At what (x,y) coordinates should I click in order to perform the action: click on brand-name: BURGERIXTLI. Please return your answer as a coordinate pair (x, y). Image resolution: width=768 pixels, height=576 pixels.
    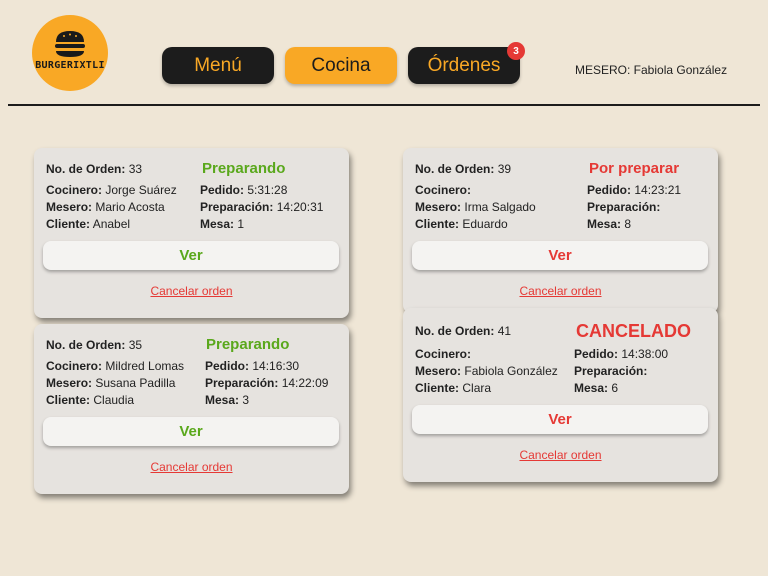
    Looking at the image, I should click on (70, 65).